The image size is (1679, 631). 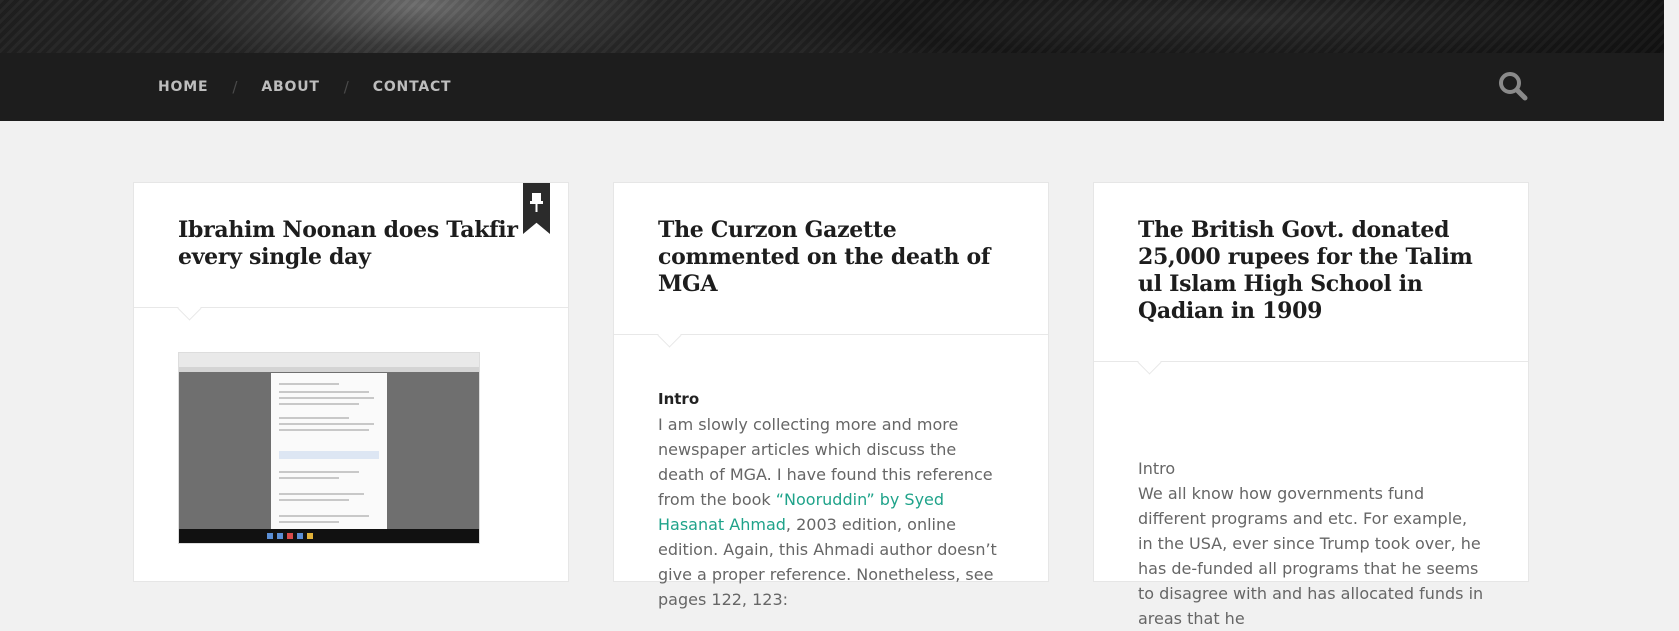 What do you see at coordinates (290, 87) in the screenshot?
I see `nav-about-link: About` at bounding box center [290, 87].